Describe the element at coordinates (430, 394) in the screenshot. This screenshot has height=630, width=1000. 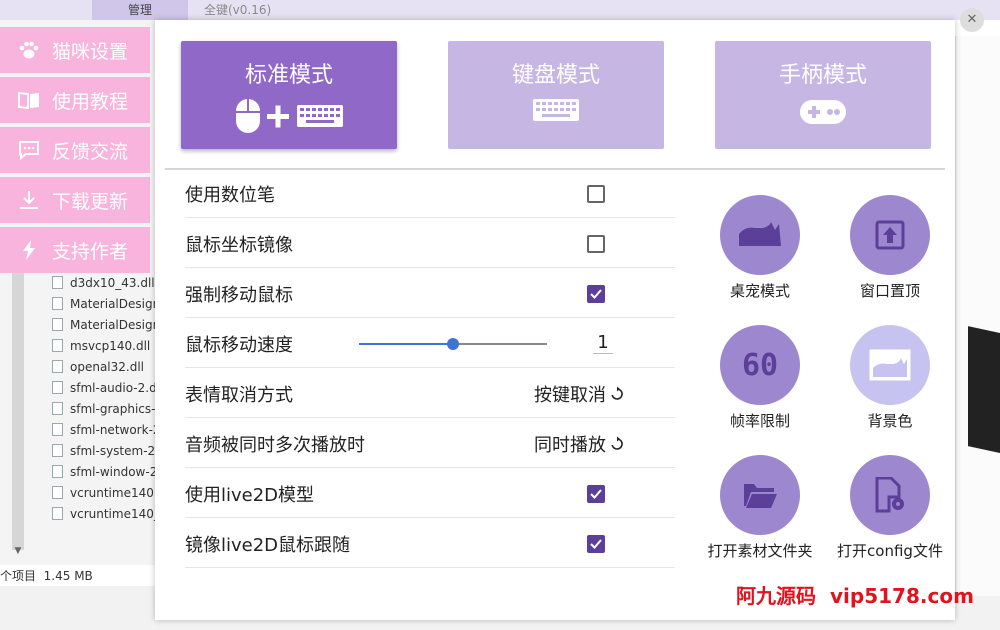
I see `setting-row-emote-cancel: 表情取消方式 按键取消` at that location.